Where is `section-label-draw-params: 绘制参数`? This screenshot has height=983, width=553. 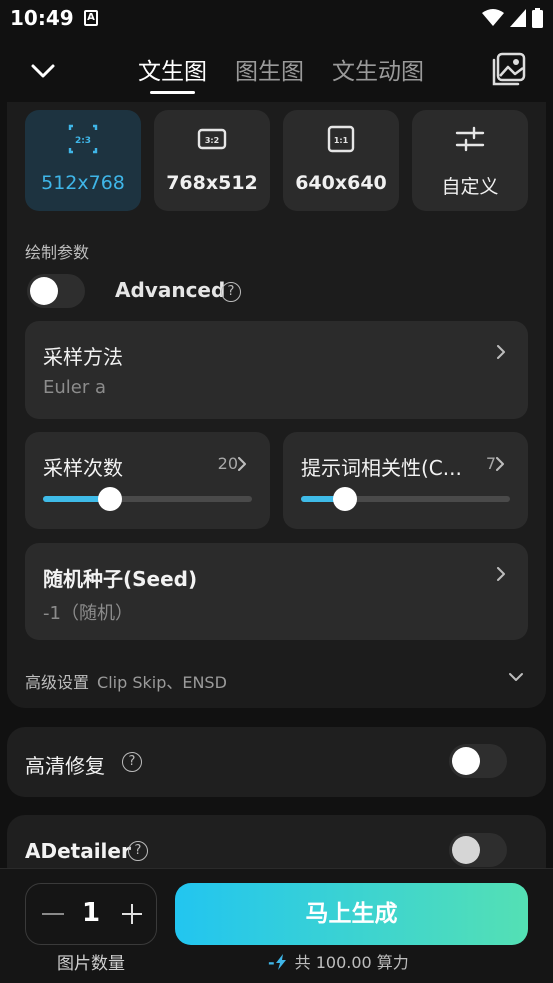 section-label-draw-params: 绘制参数 is located at coordinates (57, 252).